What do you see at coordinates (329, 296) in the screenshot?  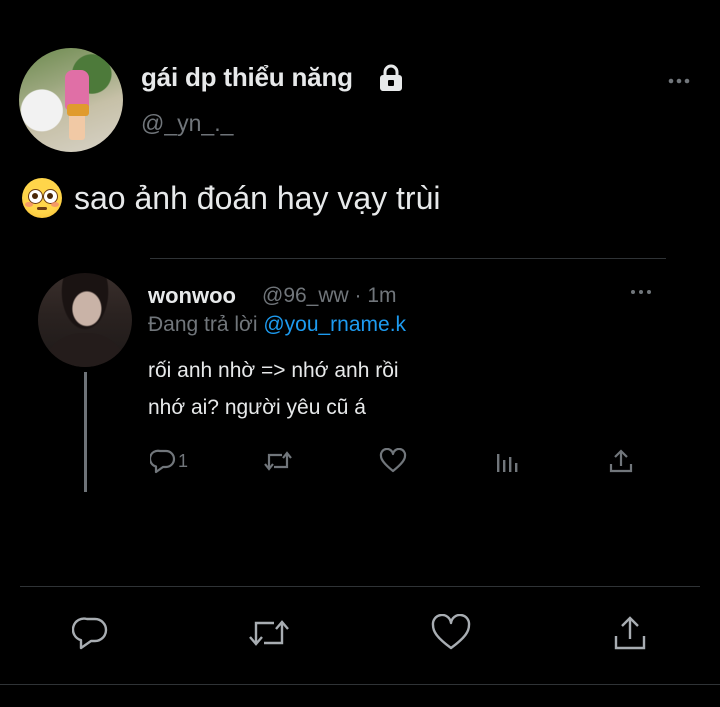 I see `reply-handle-time: @96_ww · 1m` at bounding box center [329, 296].